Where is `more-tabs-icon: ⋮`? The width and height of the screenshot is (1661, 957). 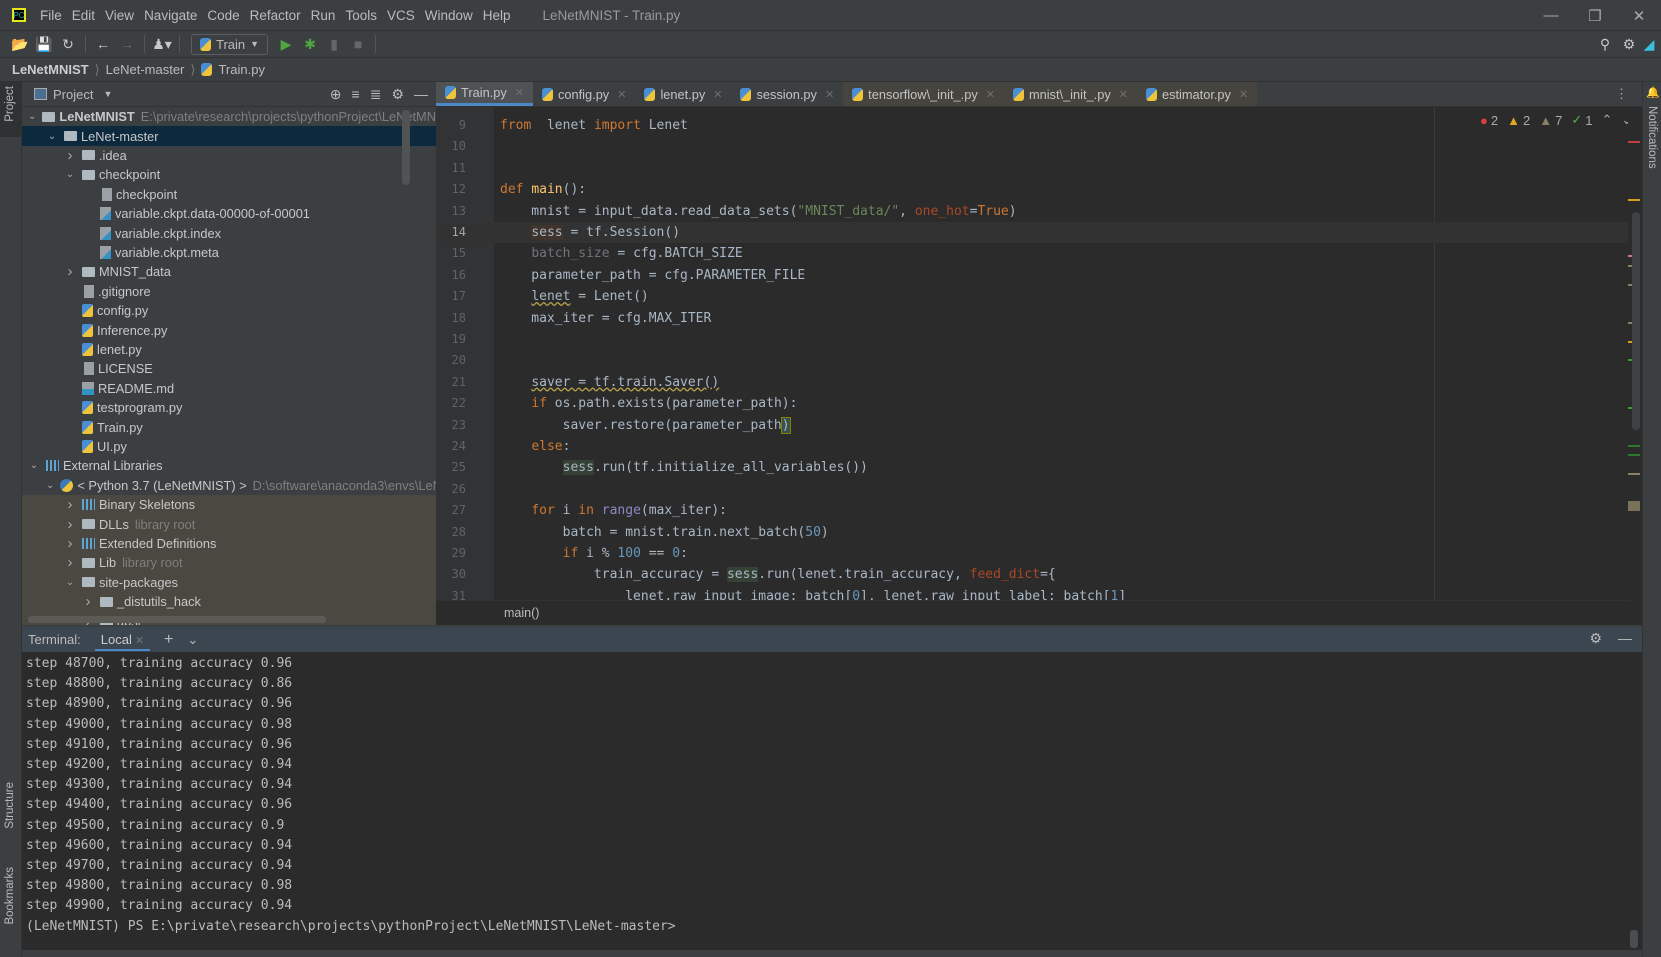
more-tabs-icon: ⋮ is located at coordinates (1621, 94).